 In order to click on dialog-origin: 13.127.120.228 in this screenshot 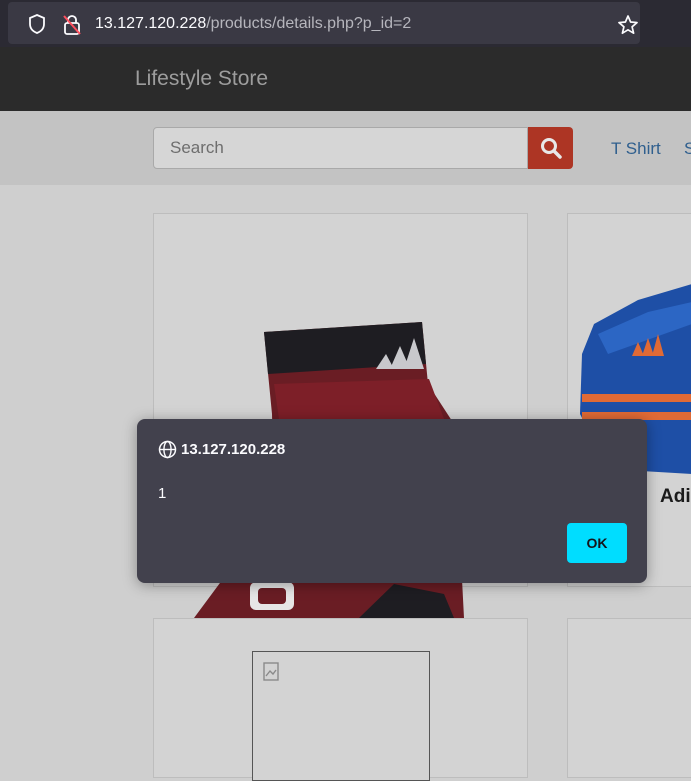, I will do `click(233, 449)`.